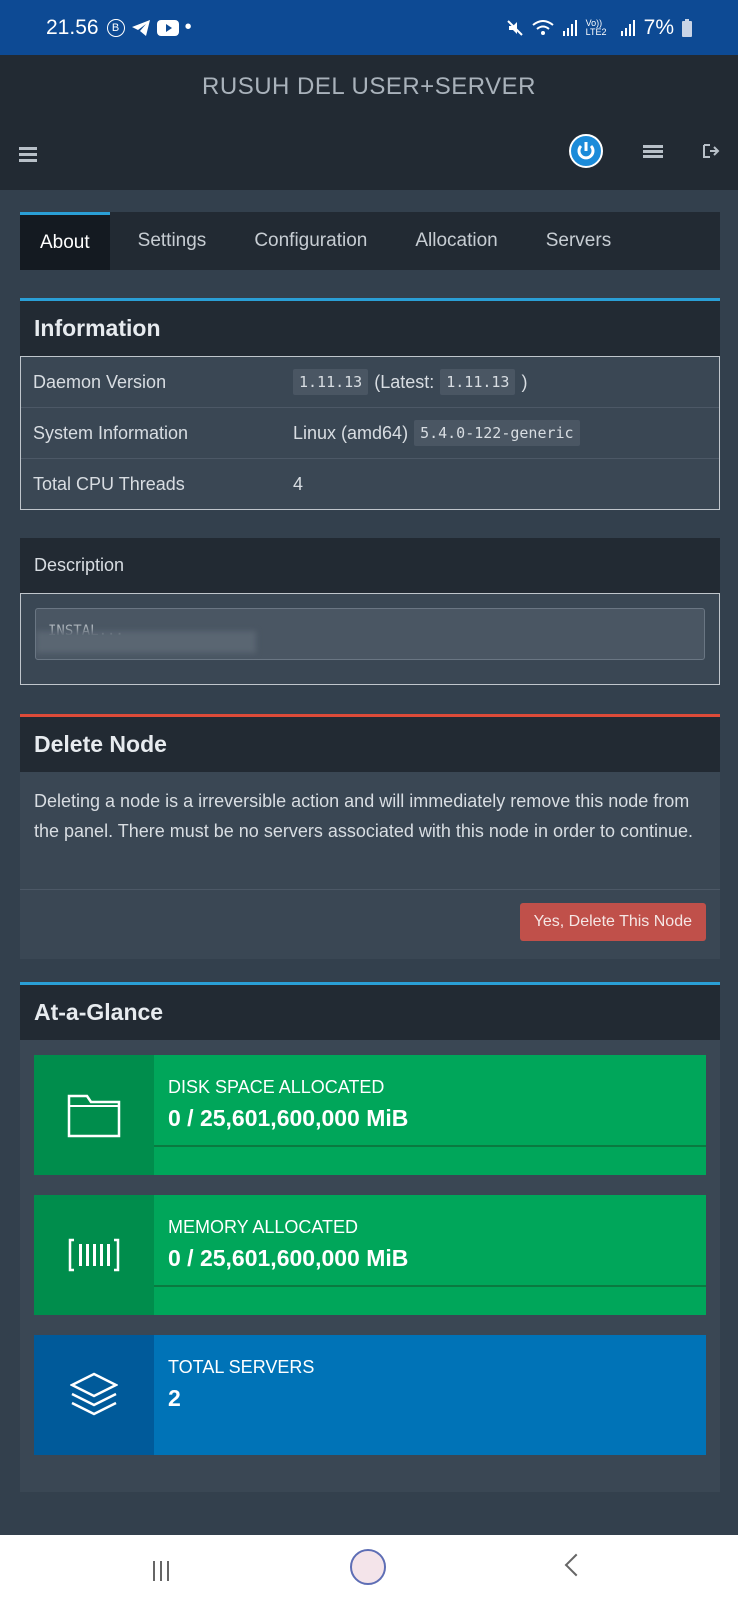 The height and width of the screenshot is (1600, 738). Describe the element at coordinates (94, 1116) in the screenshot. I see `folder-icon` at that location.